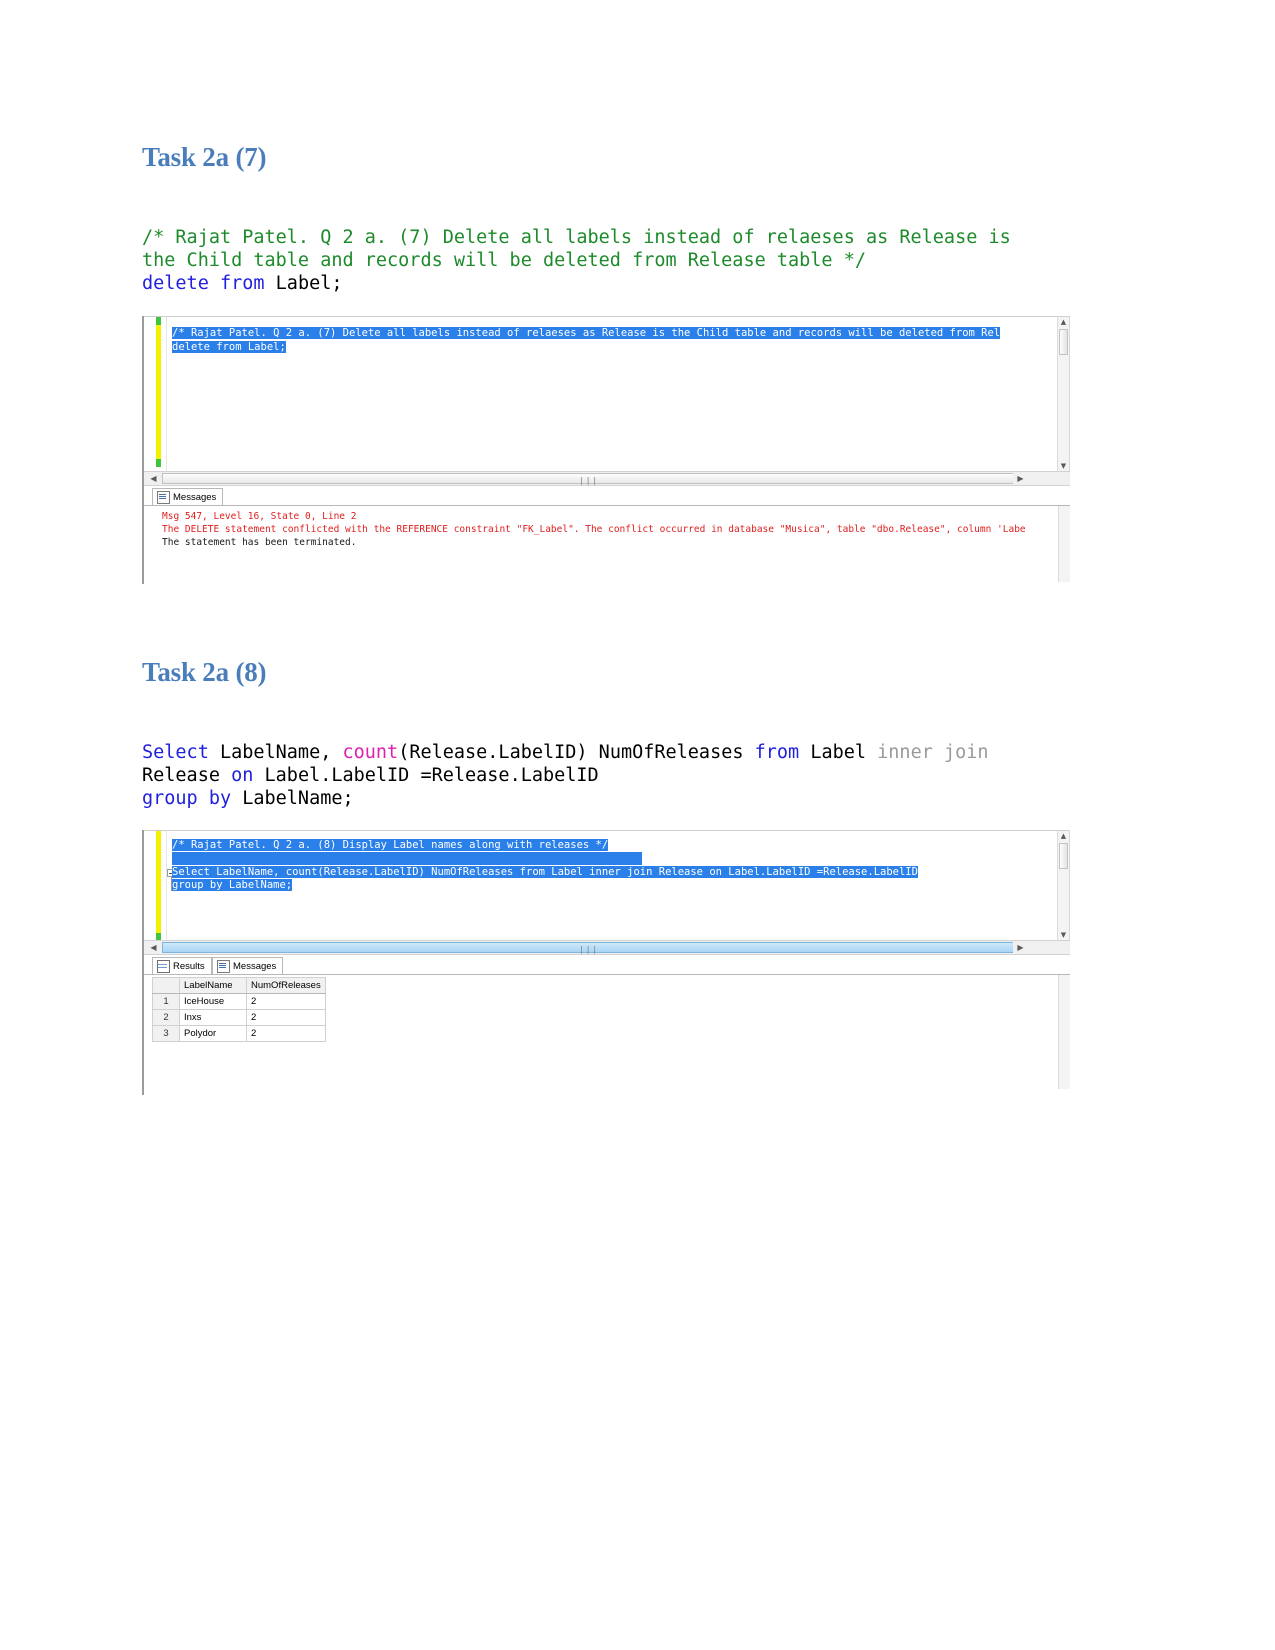  I want to click on cell-labelname: IceHouse, so click(213, 1001).